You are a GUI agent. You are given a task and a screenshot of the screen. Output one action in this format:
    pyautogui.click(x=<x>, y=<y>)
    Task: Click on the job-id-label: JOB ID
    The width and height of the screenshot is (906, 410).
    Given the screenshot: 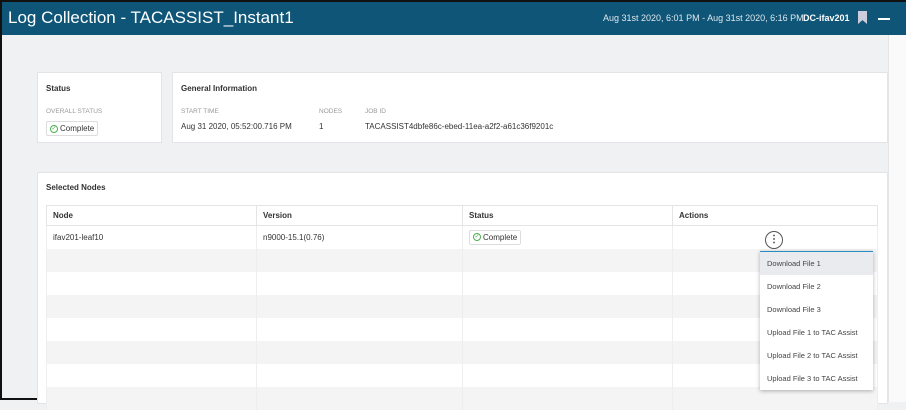 What is the action you would take?
    pyautogui.click(x=375, y=111)
    